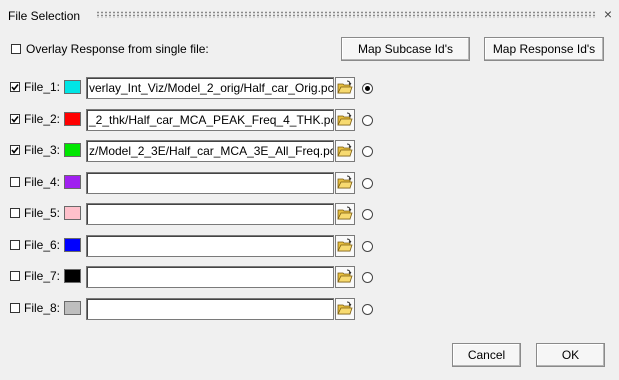 Image resolution: width=619 pixels, height=380 pixels. What do you see at coordinates (42, 150) in the screenshot?
I see `file-3-label: File_3:` at bounding box center [42, 150].